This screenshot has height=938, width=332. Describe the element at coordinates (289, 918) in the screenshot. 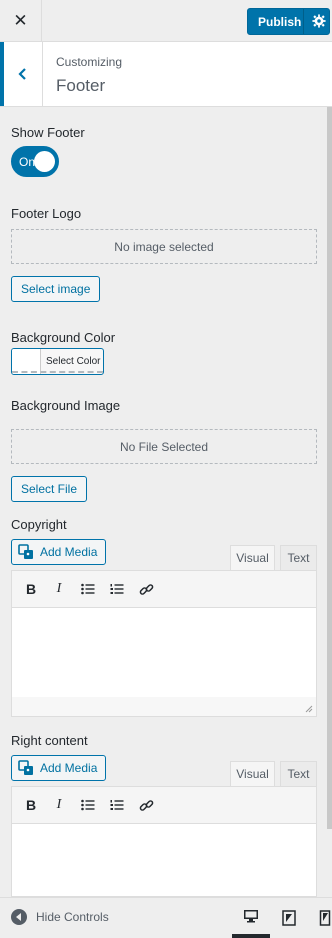

I see `tablet-icon` at that location.